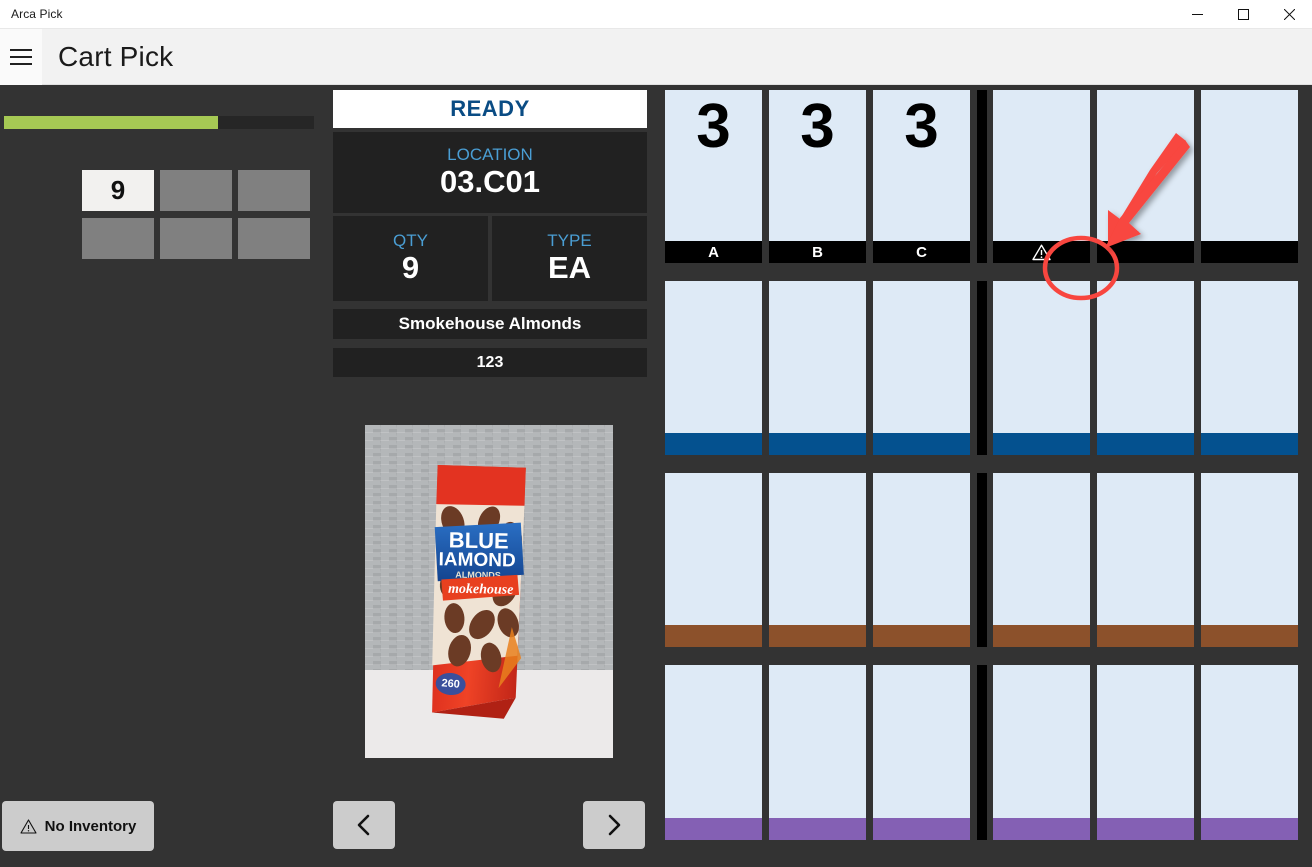 This screenshot has width=1312, height=867. Describe the element at coordinates (364, 825) in the screenshot. I see `previous-button` at that location.